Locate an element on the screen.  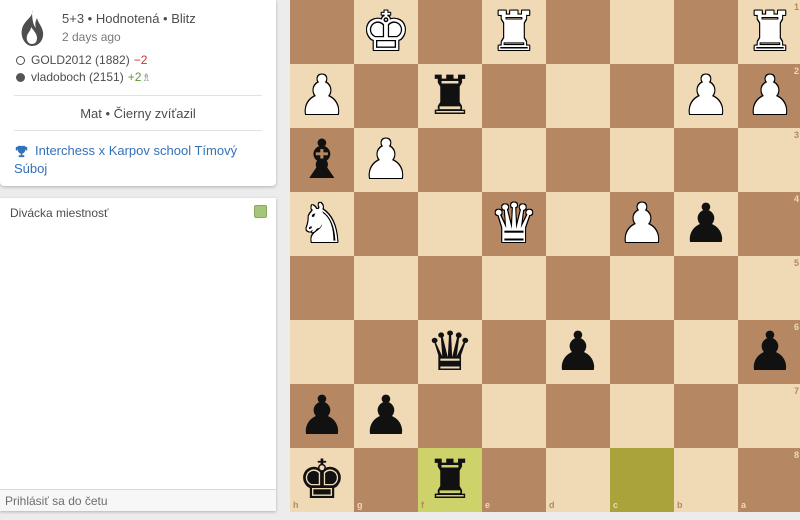
square-a5: 5 is located at coordinates (769, 288).